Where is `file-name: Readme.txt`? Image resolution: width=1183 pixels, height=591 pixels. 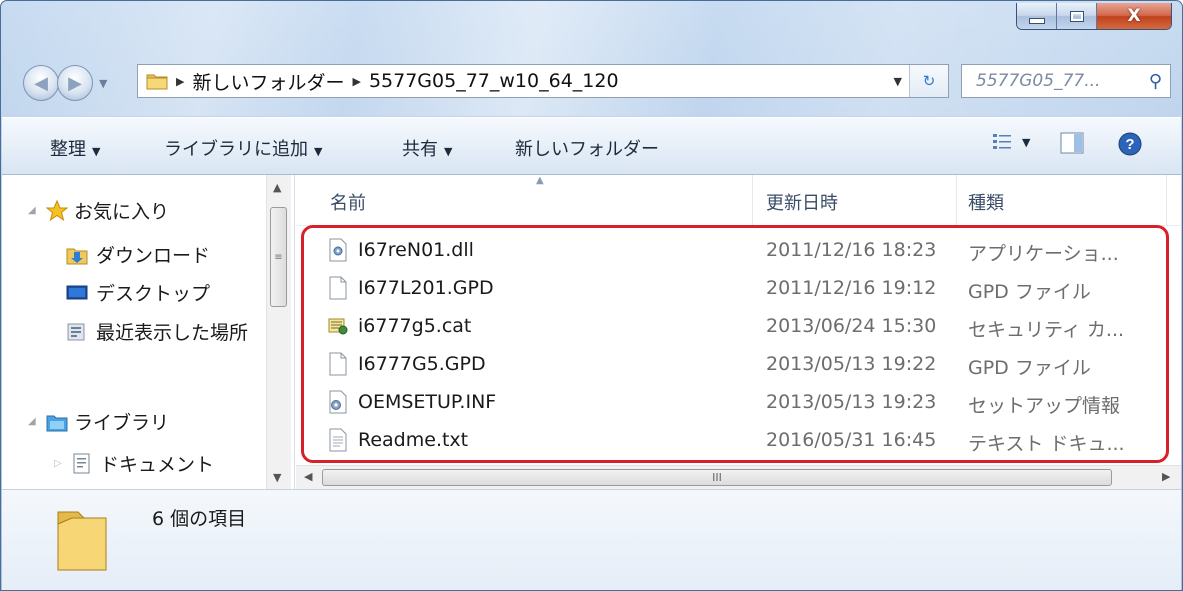
file-name: Readme.txt is located at coordinates (413, 440).